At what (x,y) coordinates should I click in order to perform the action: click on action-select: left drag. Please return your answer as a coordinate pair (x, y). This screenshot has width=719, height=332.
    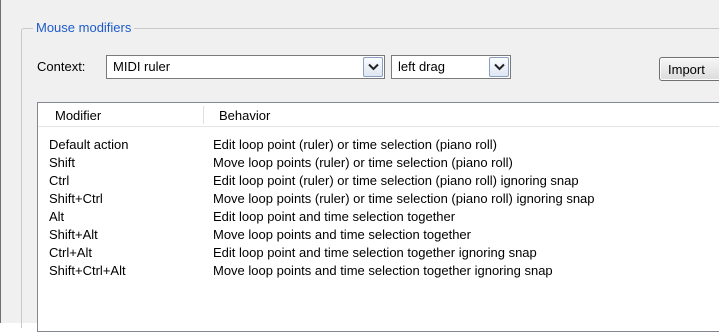
    Looking at the image, I should click on (451, 67).